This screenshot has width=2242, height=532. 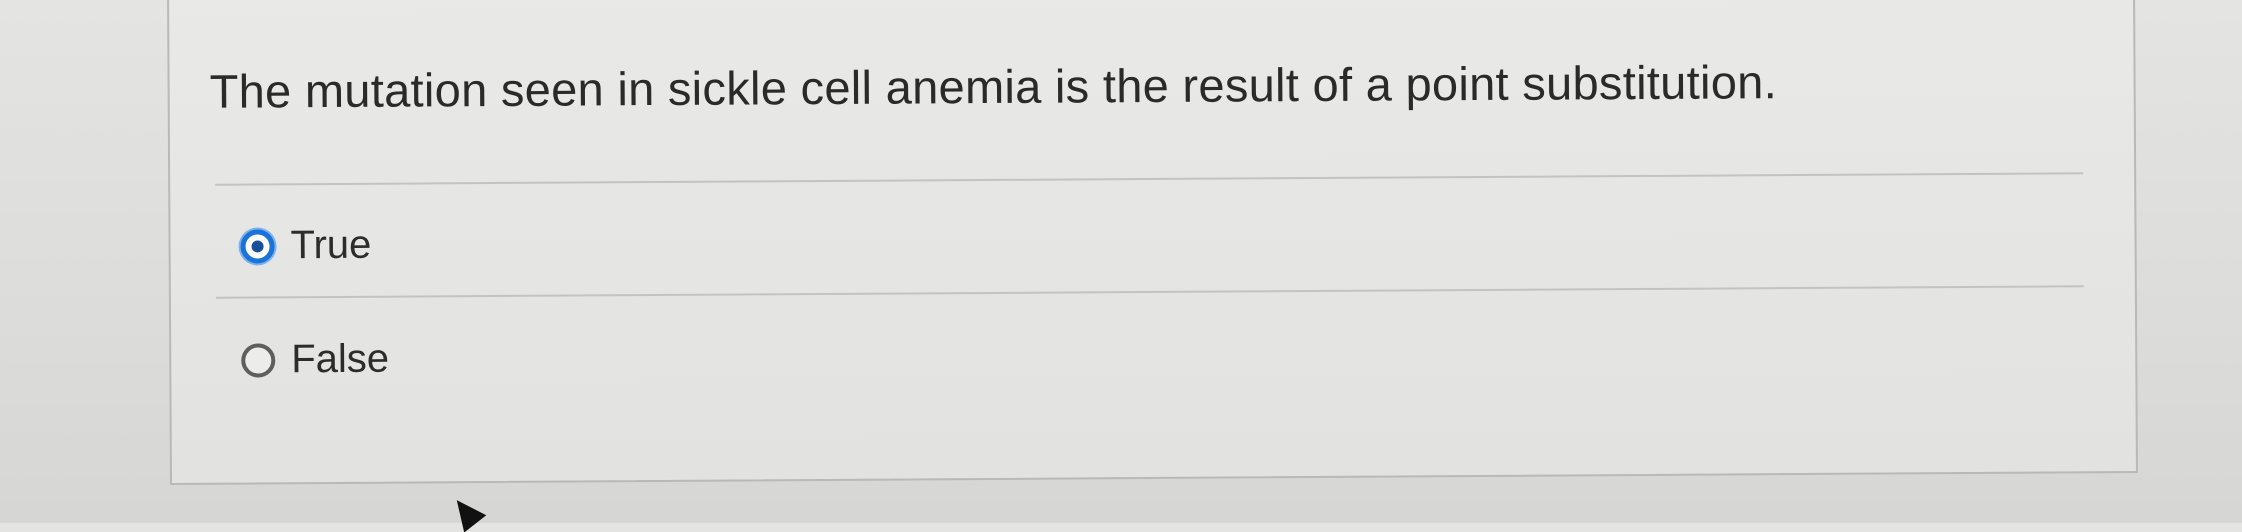 I want to click on mouse-pointer-icon, so click(x=466, y=511).